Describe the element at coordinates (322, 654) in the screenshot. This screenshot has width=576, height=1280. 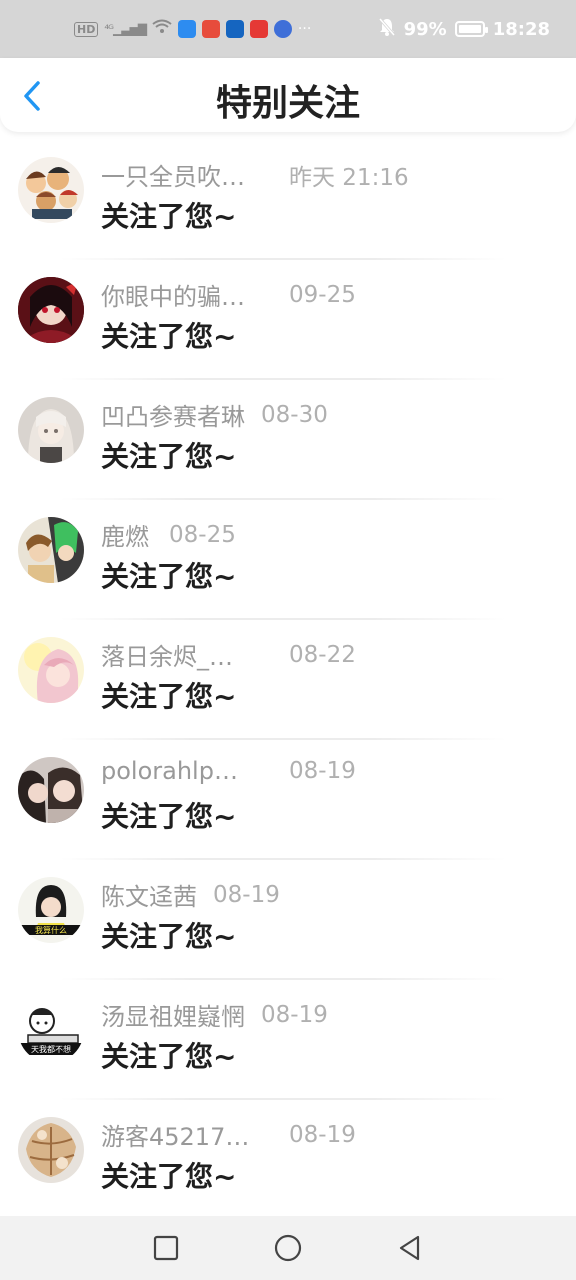
I see `timestamp: 08-22` at that location.